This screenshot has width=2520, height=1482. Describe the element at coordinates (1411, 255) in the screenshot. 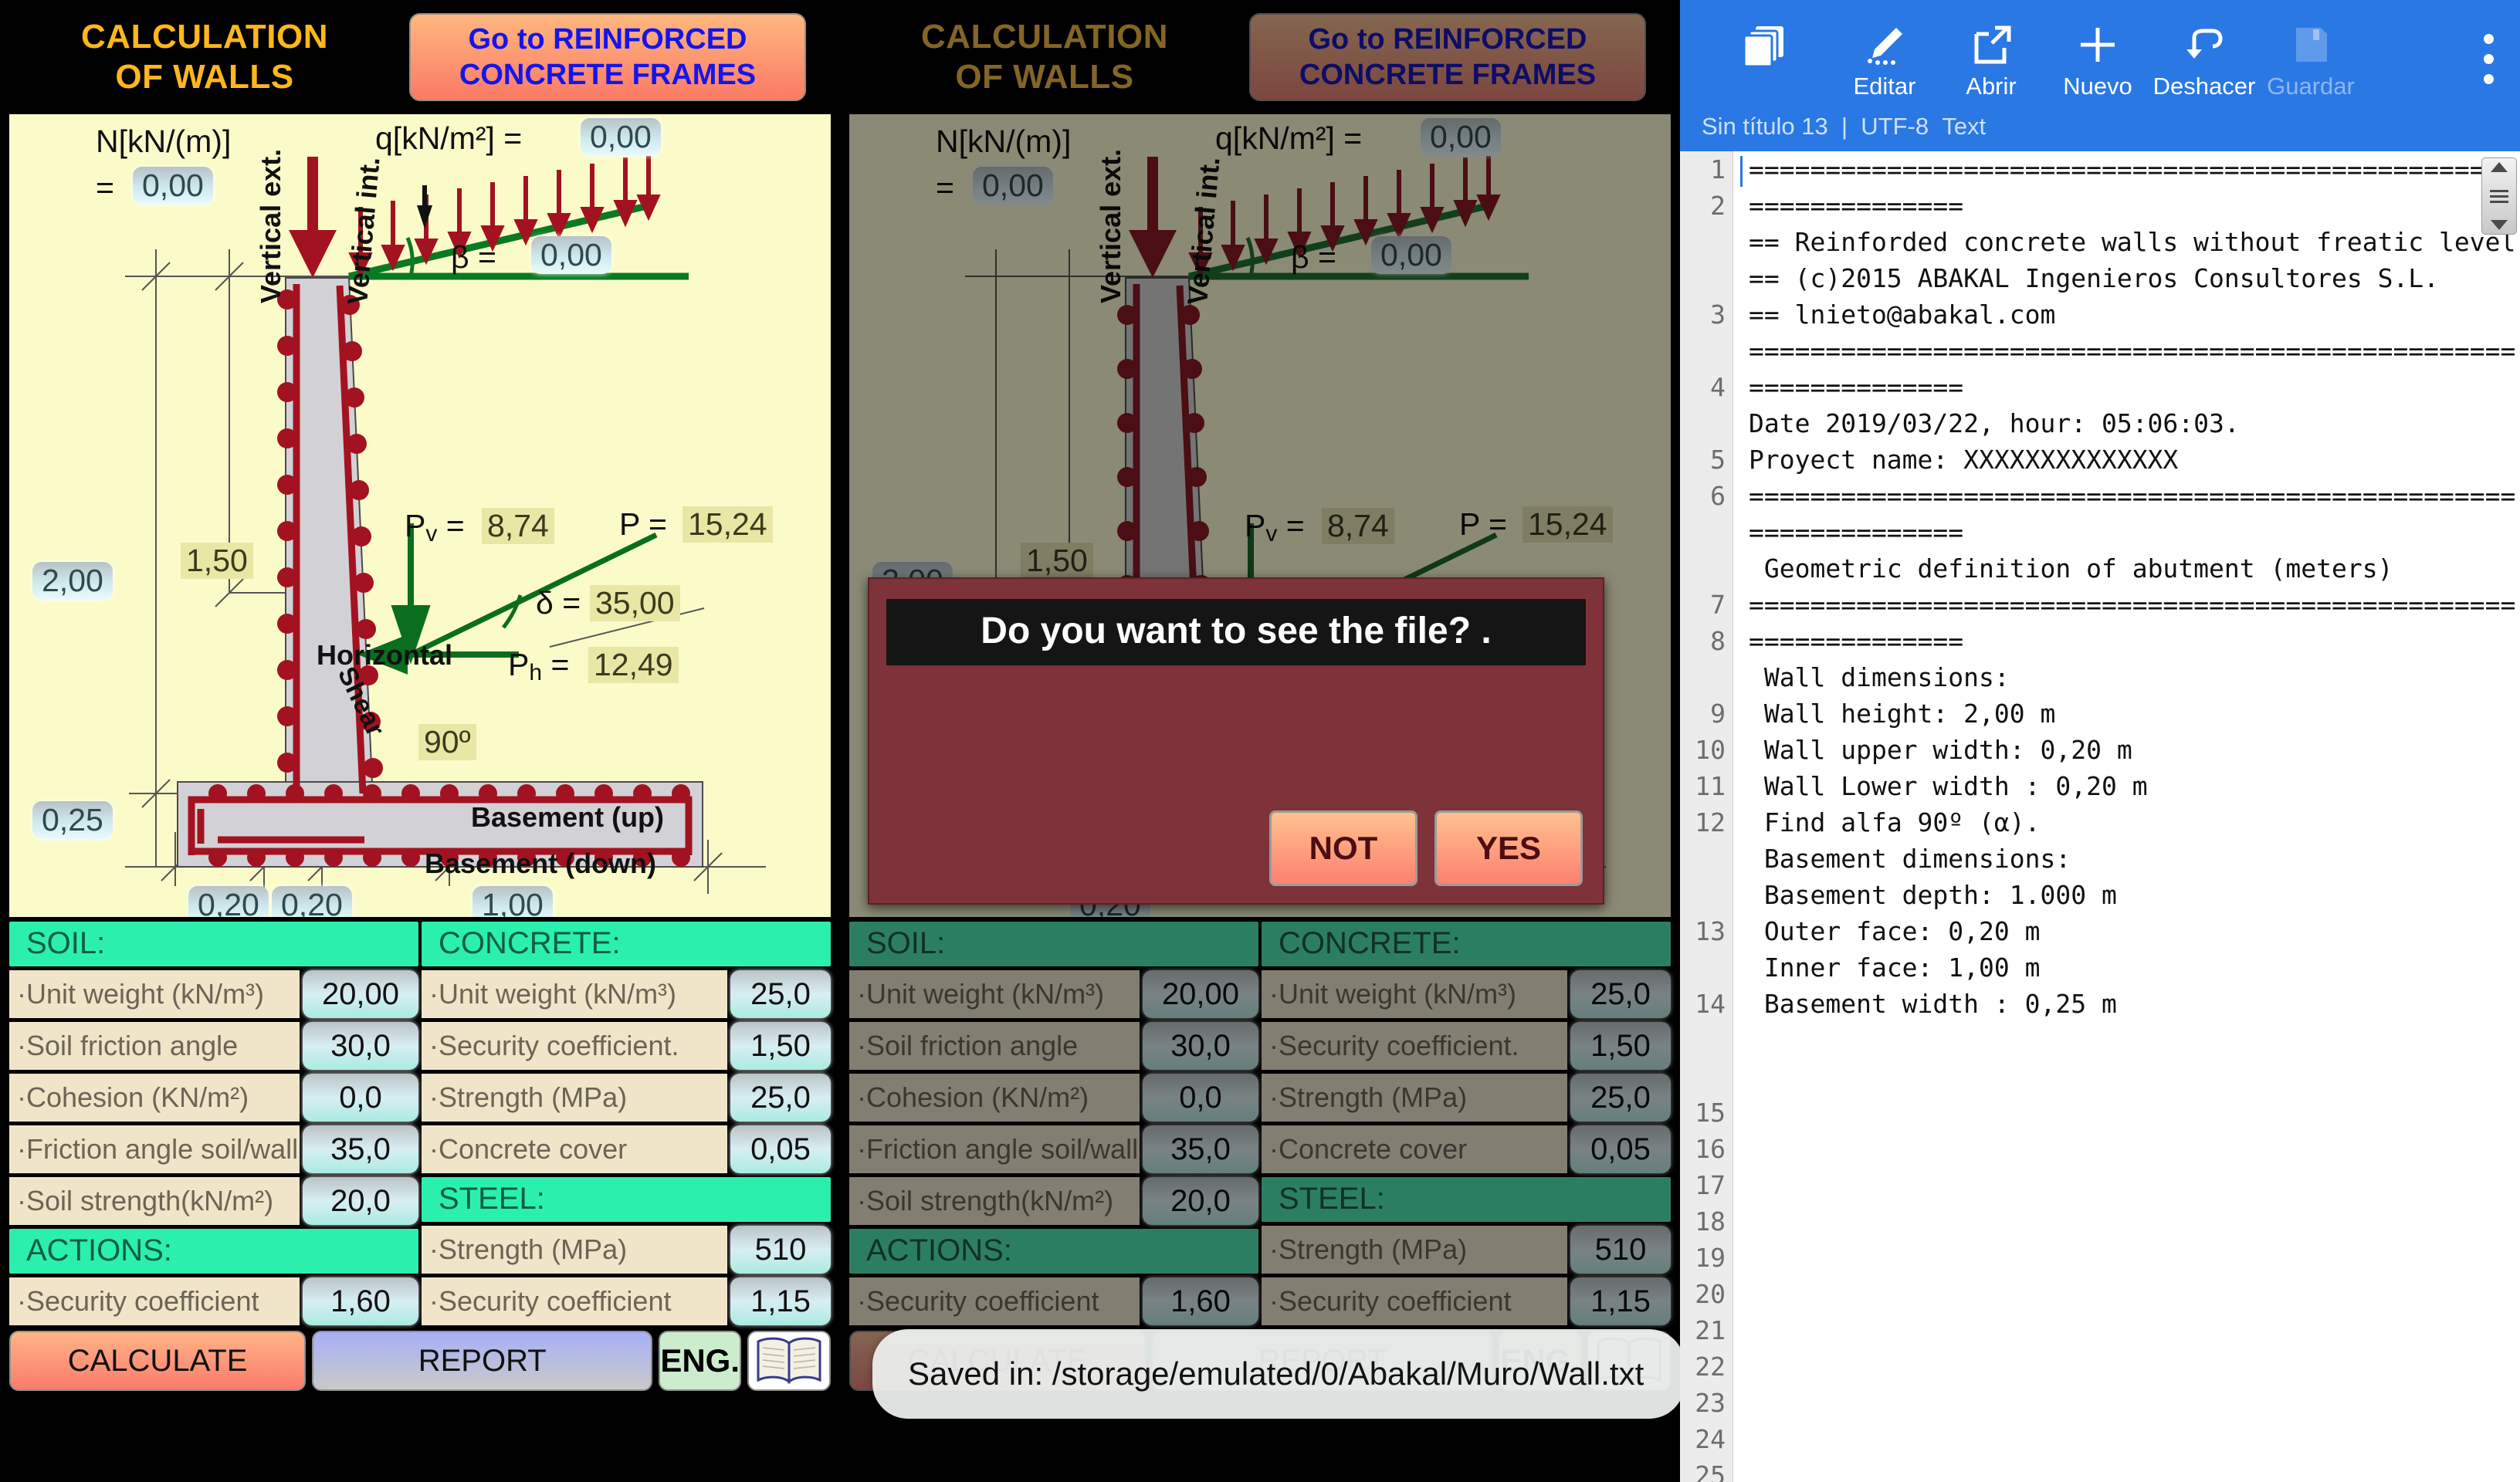

I see `beta-value-input-2: 0,00` at that location.